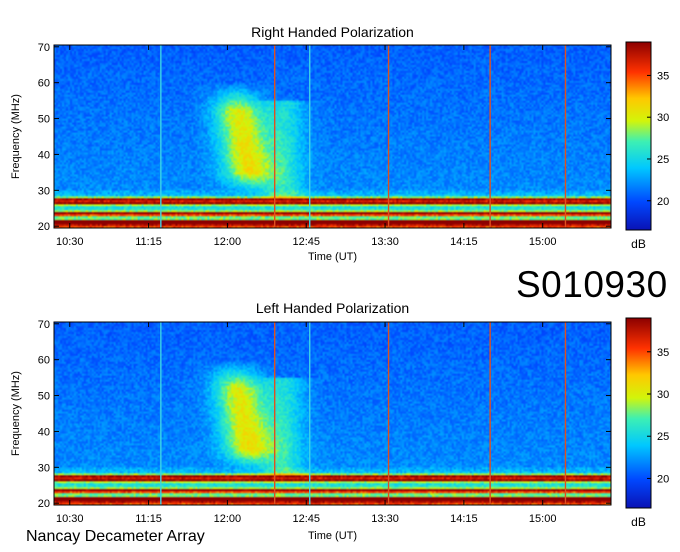 The image size is (680, 552). I want to click on event-id-label: S010930, so click(592, 284).